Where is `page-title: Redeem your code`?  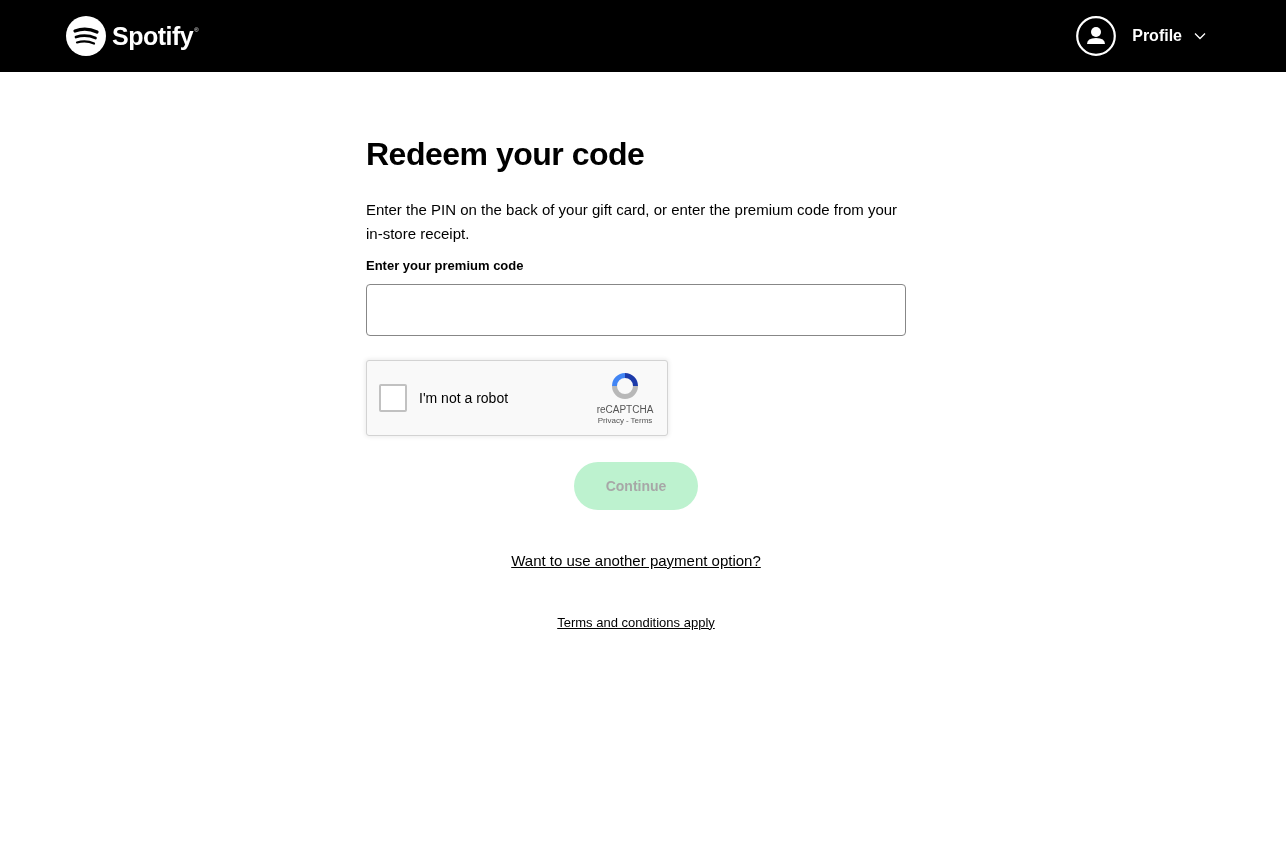
page-title: Redeem your code is located at coordinates (506, 154).